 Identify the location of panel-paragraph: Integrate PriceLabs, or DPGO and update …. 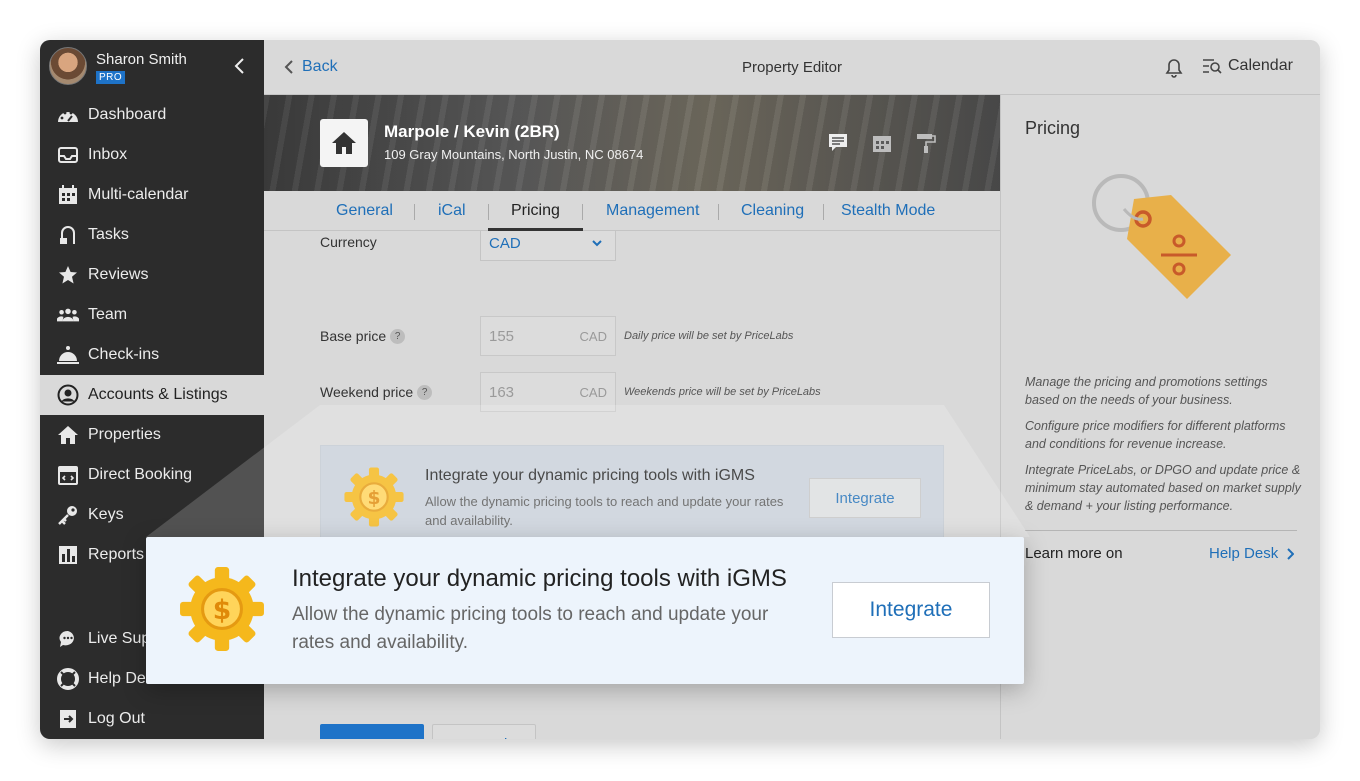
(1163, 488).